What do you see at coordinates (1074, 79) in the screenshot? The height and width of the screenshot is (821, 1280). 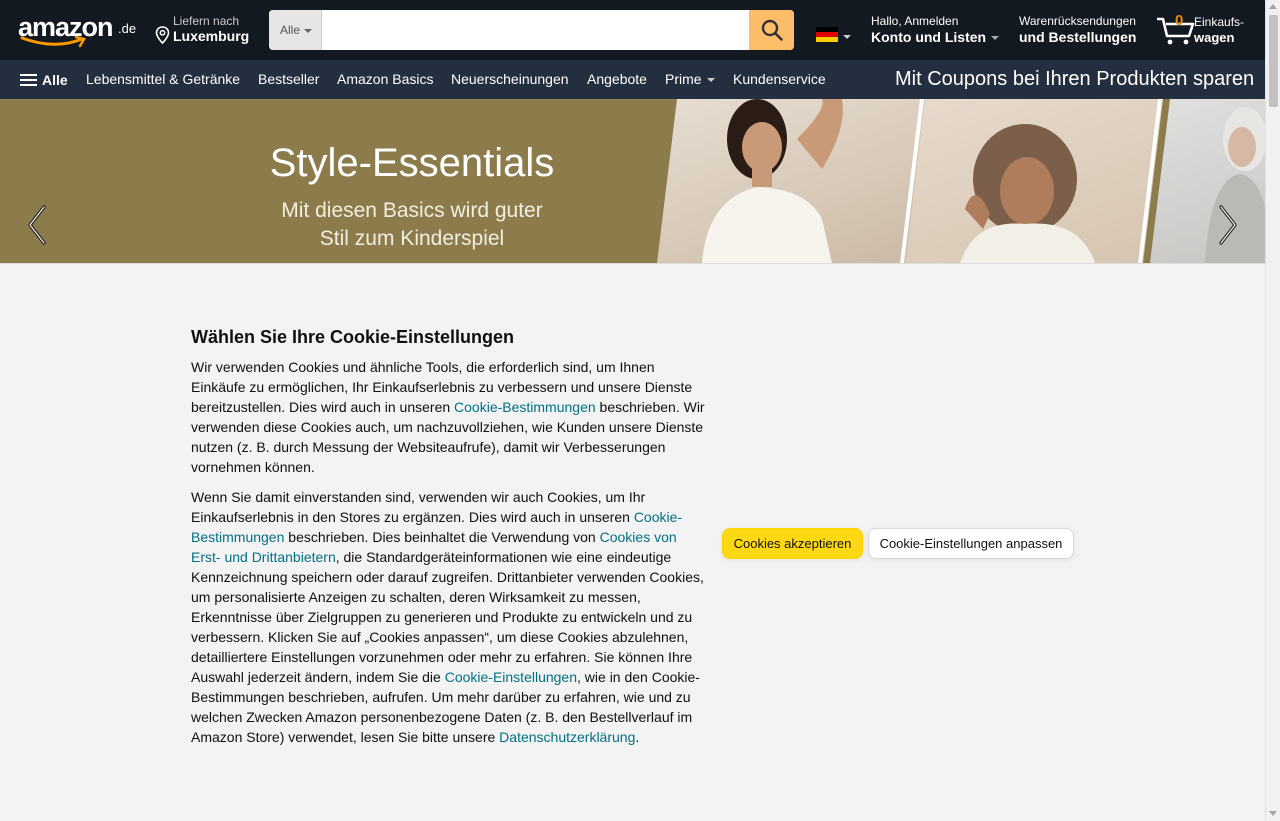 I see `coupons-promo-banner: Mit Coupons bei Ihren Produkten sparen` at bounding box center [1074, 79].